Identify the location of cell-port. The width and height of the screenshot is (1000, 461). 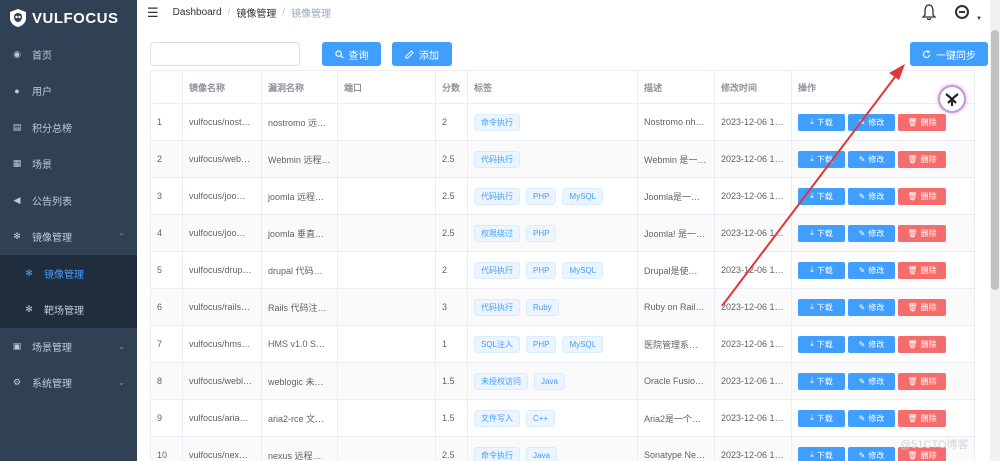
(387, 159).